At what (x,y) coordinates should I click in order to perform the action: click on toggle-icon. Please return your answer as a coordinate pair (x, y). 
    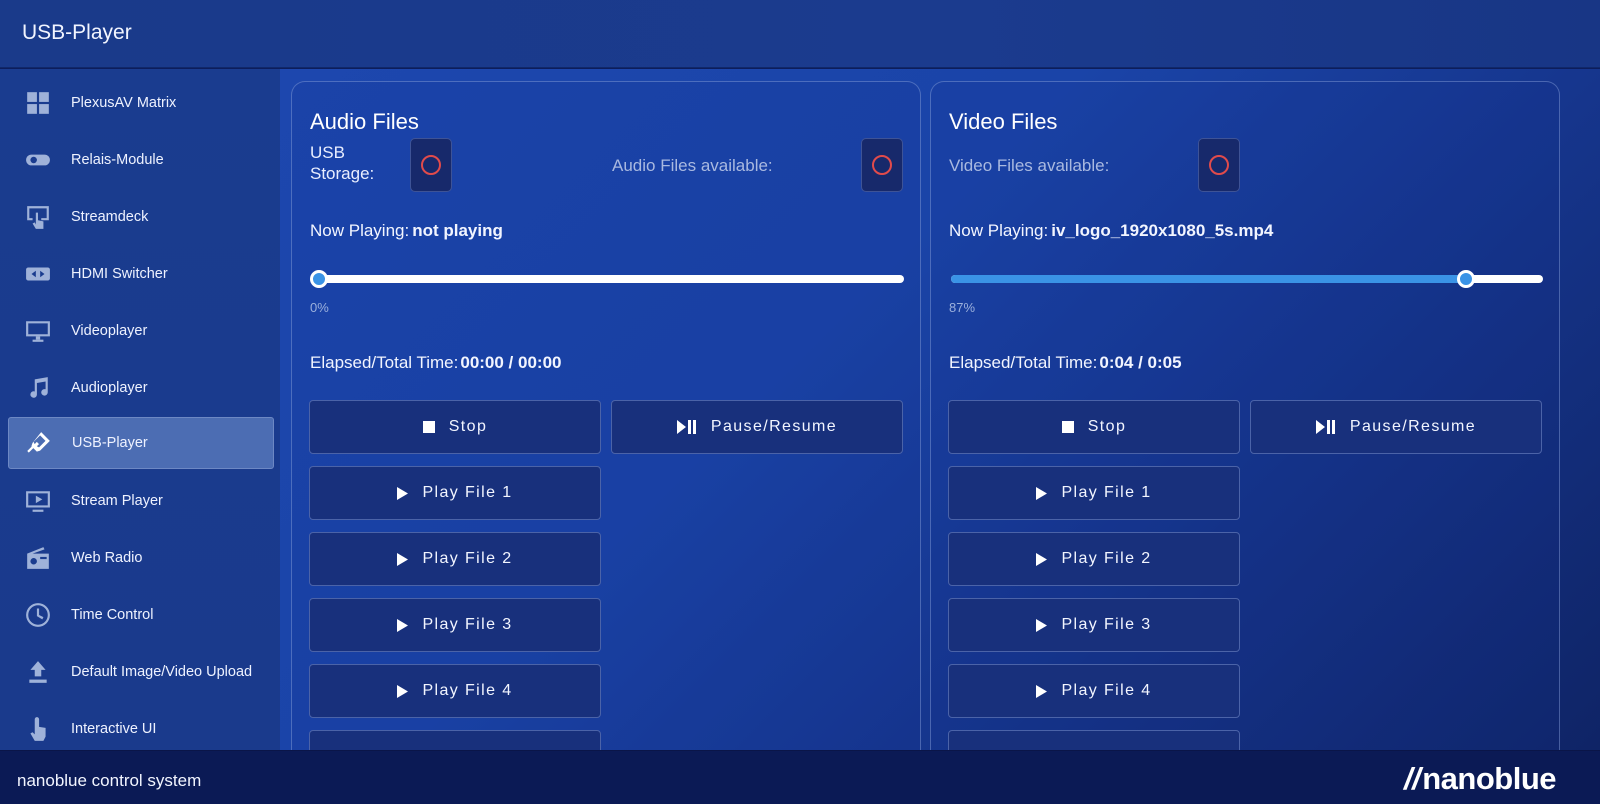
    Looking at the image, I should click on (38, 160).